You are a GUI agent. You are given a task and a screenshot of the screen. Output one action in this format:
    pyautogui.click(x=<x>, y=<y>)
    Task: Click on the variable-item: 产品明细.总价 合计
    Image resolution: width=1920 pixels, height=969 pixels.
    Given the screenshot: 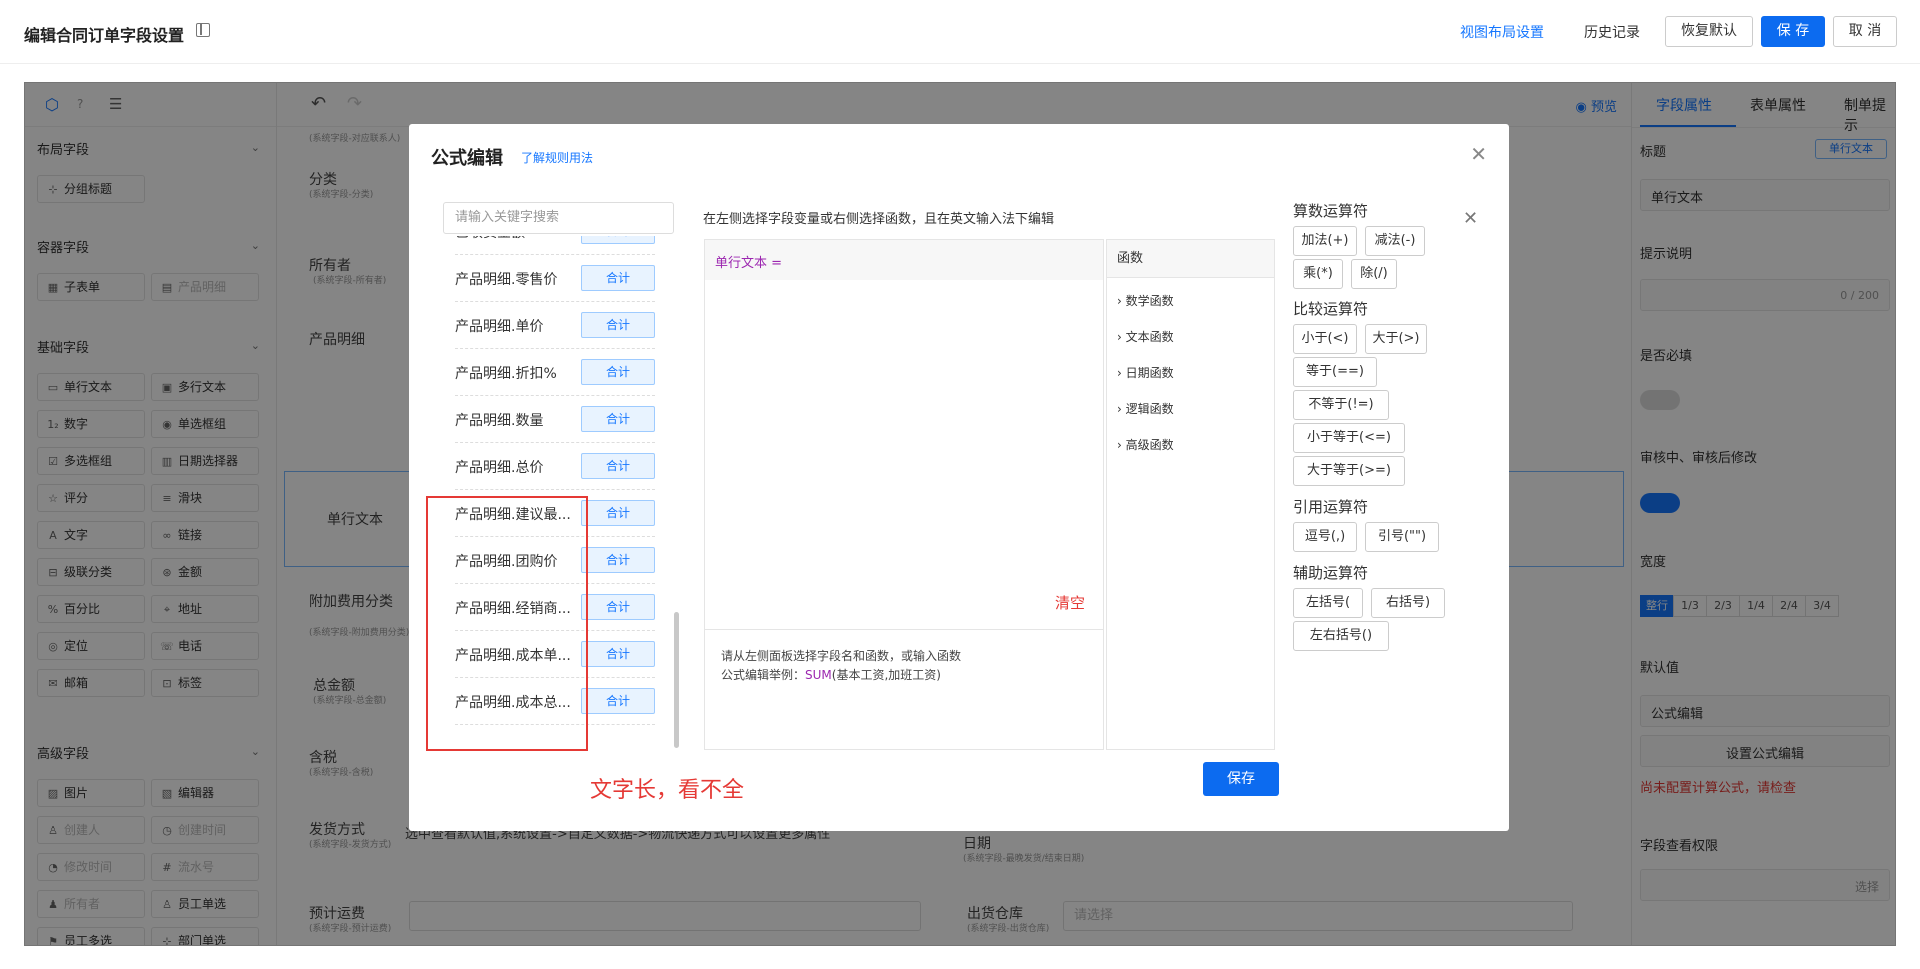 What is the action you would take?
    pyautogui.click(x=555, y=466)
    